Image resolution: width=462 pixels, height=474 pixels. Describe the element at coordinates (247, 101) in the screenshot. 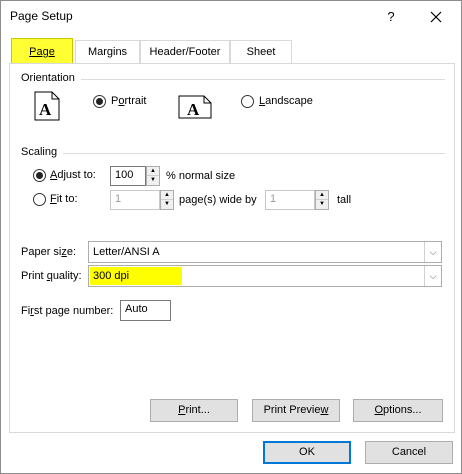

I see `landscape-radio` at that location.